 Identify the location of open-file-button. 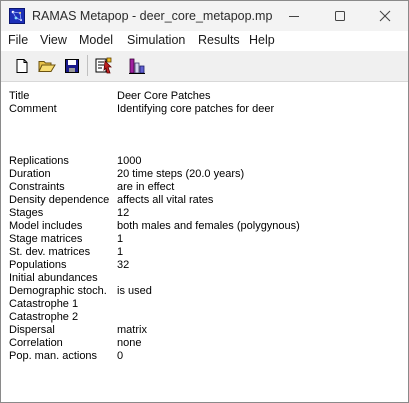
(46, 65).